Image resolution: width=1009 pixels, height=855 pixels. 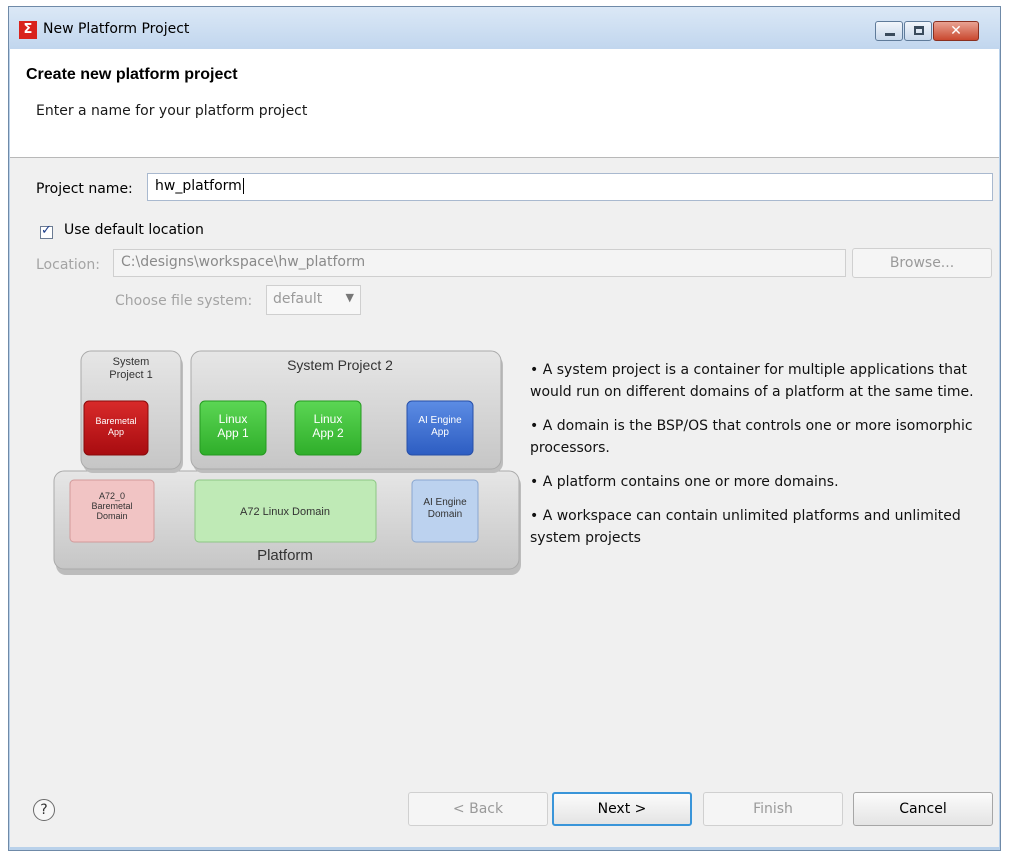 What do you see at coordinates (116, 29) in the screenshot?
I see `window-title: New Platform Project` at bounding box center [116, 29].